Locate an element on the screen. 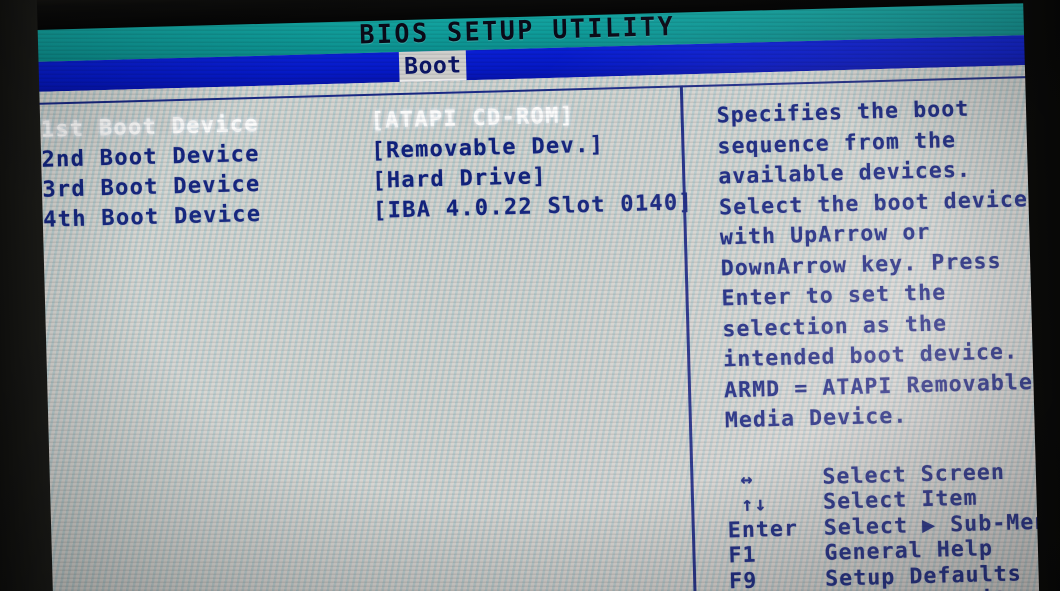  tab-boot: Boot is located at coordinates (432, 66).